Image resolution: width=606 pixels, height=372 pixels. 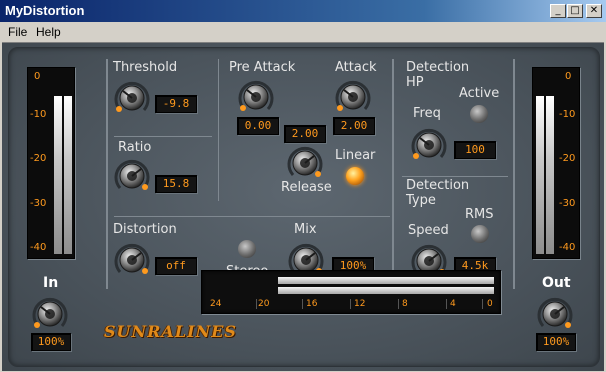 What do you see at coordinates (216, 304) in the screenshot?
I see `gr-tick-24: 24` at bounding box center [216, 304].